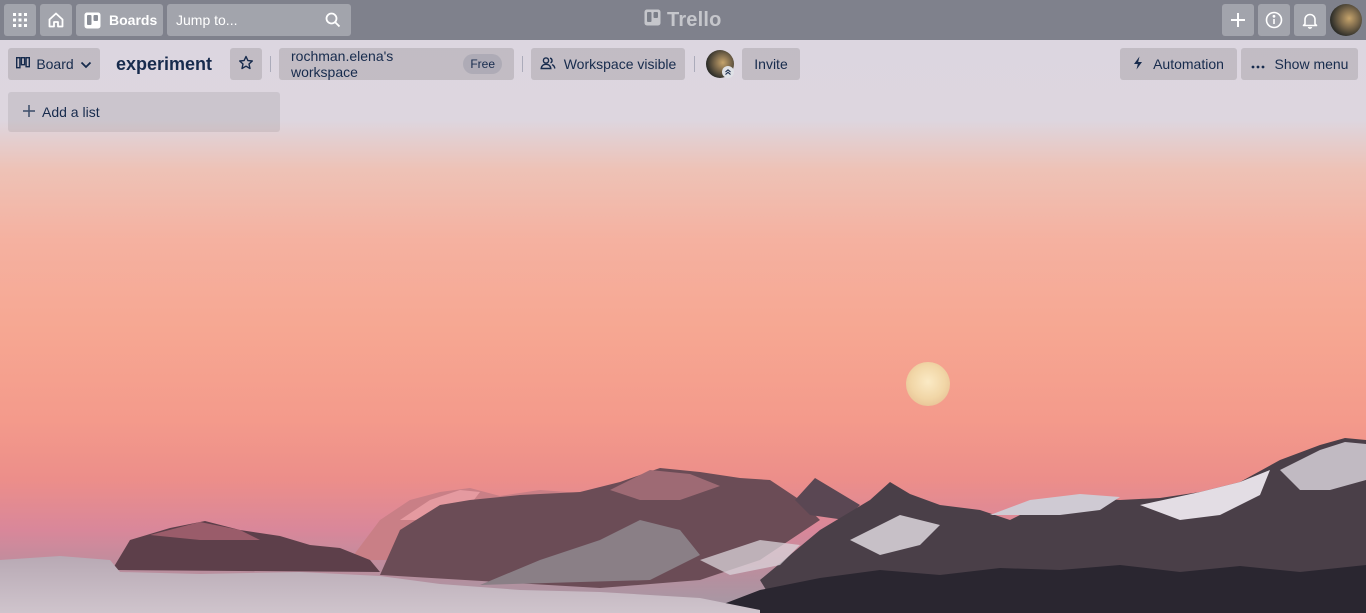  I want to click on star-board-button, so click(246, 64).